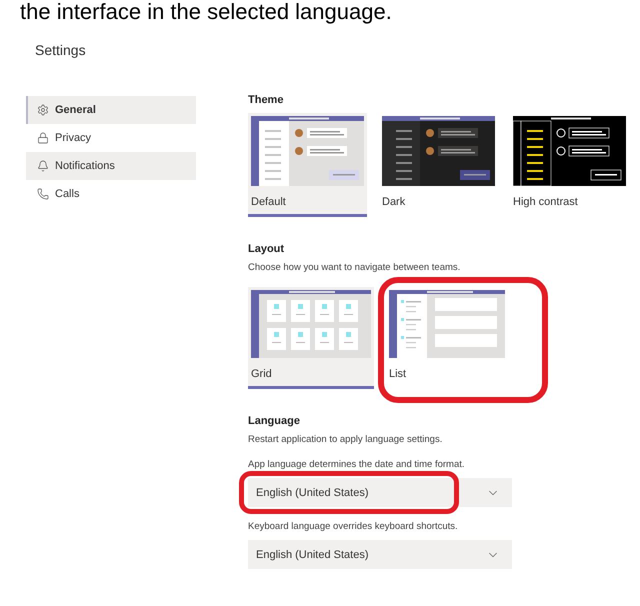 Image resolution: width=640 pixels, height=606 pixels. Describe the element at coordinates (353, 526) in the screenshot. I see `field-label: Keyboard language overrides keyboard shortcuts.` at that location.